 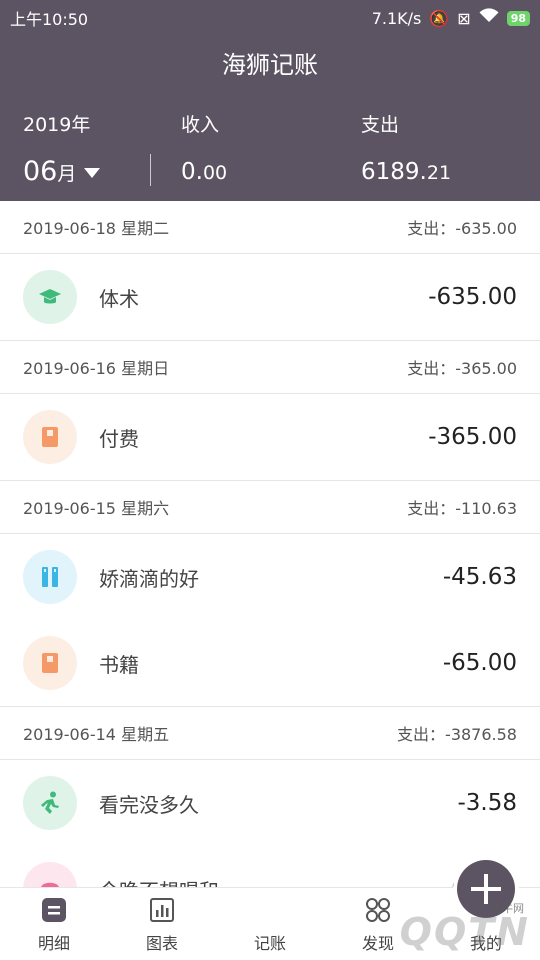 What do you see at coordinates (161, 943) in the screenshot?
I see `tab-label: 图表` at bounding box center [161, 943].